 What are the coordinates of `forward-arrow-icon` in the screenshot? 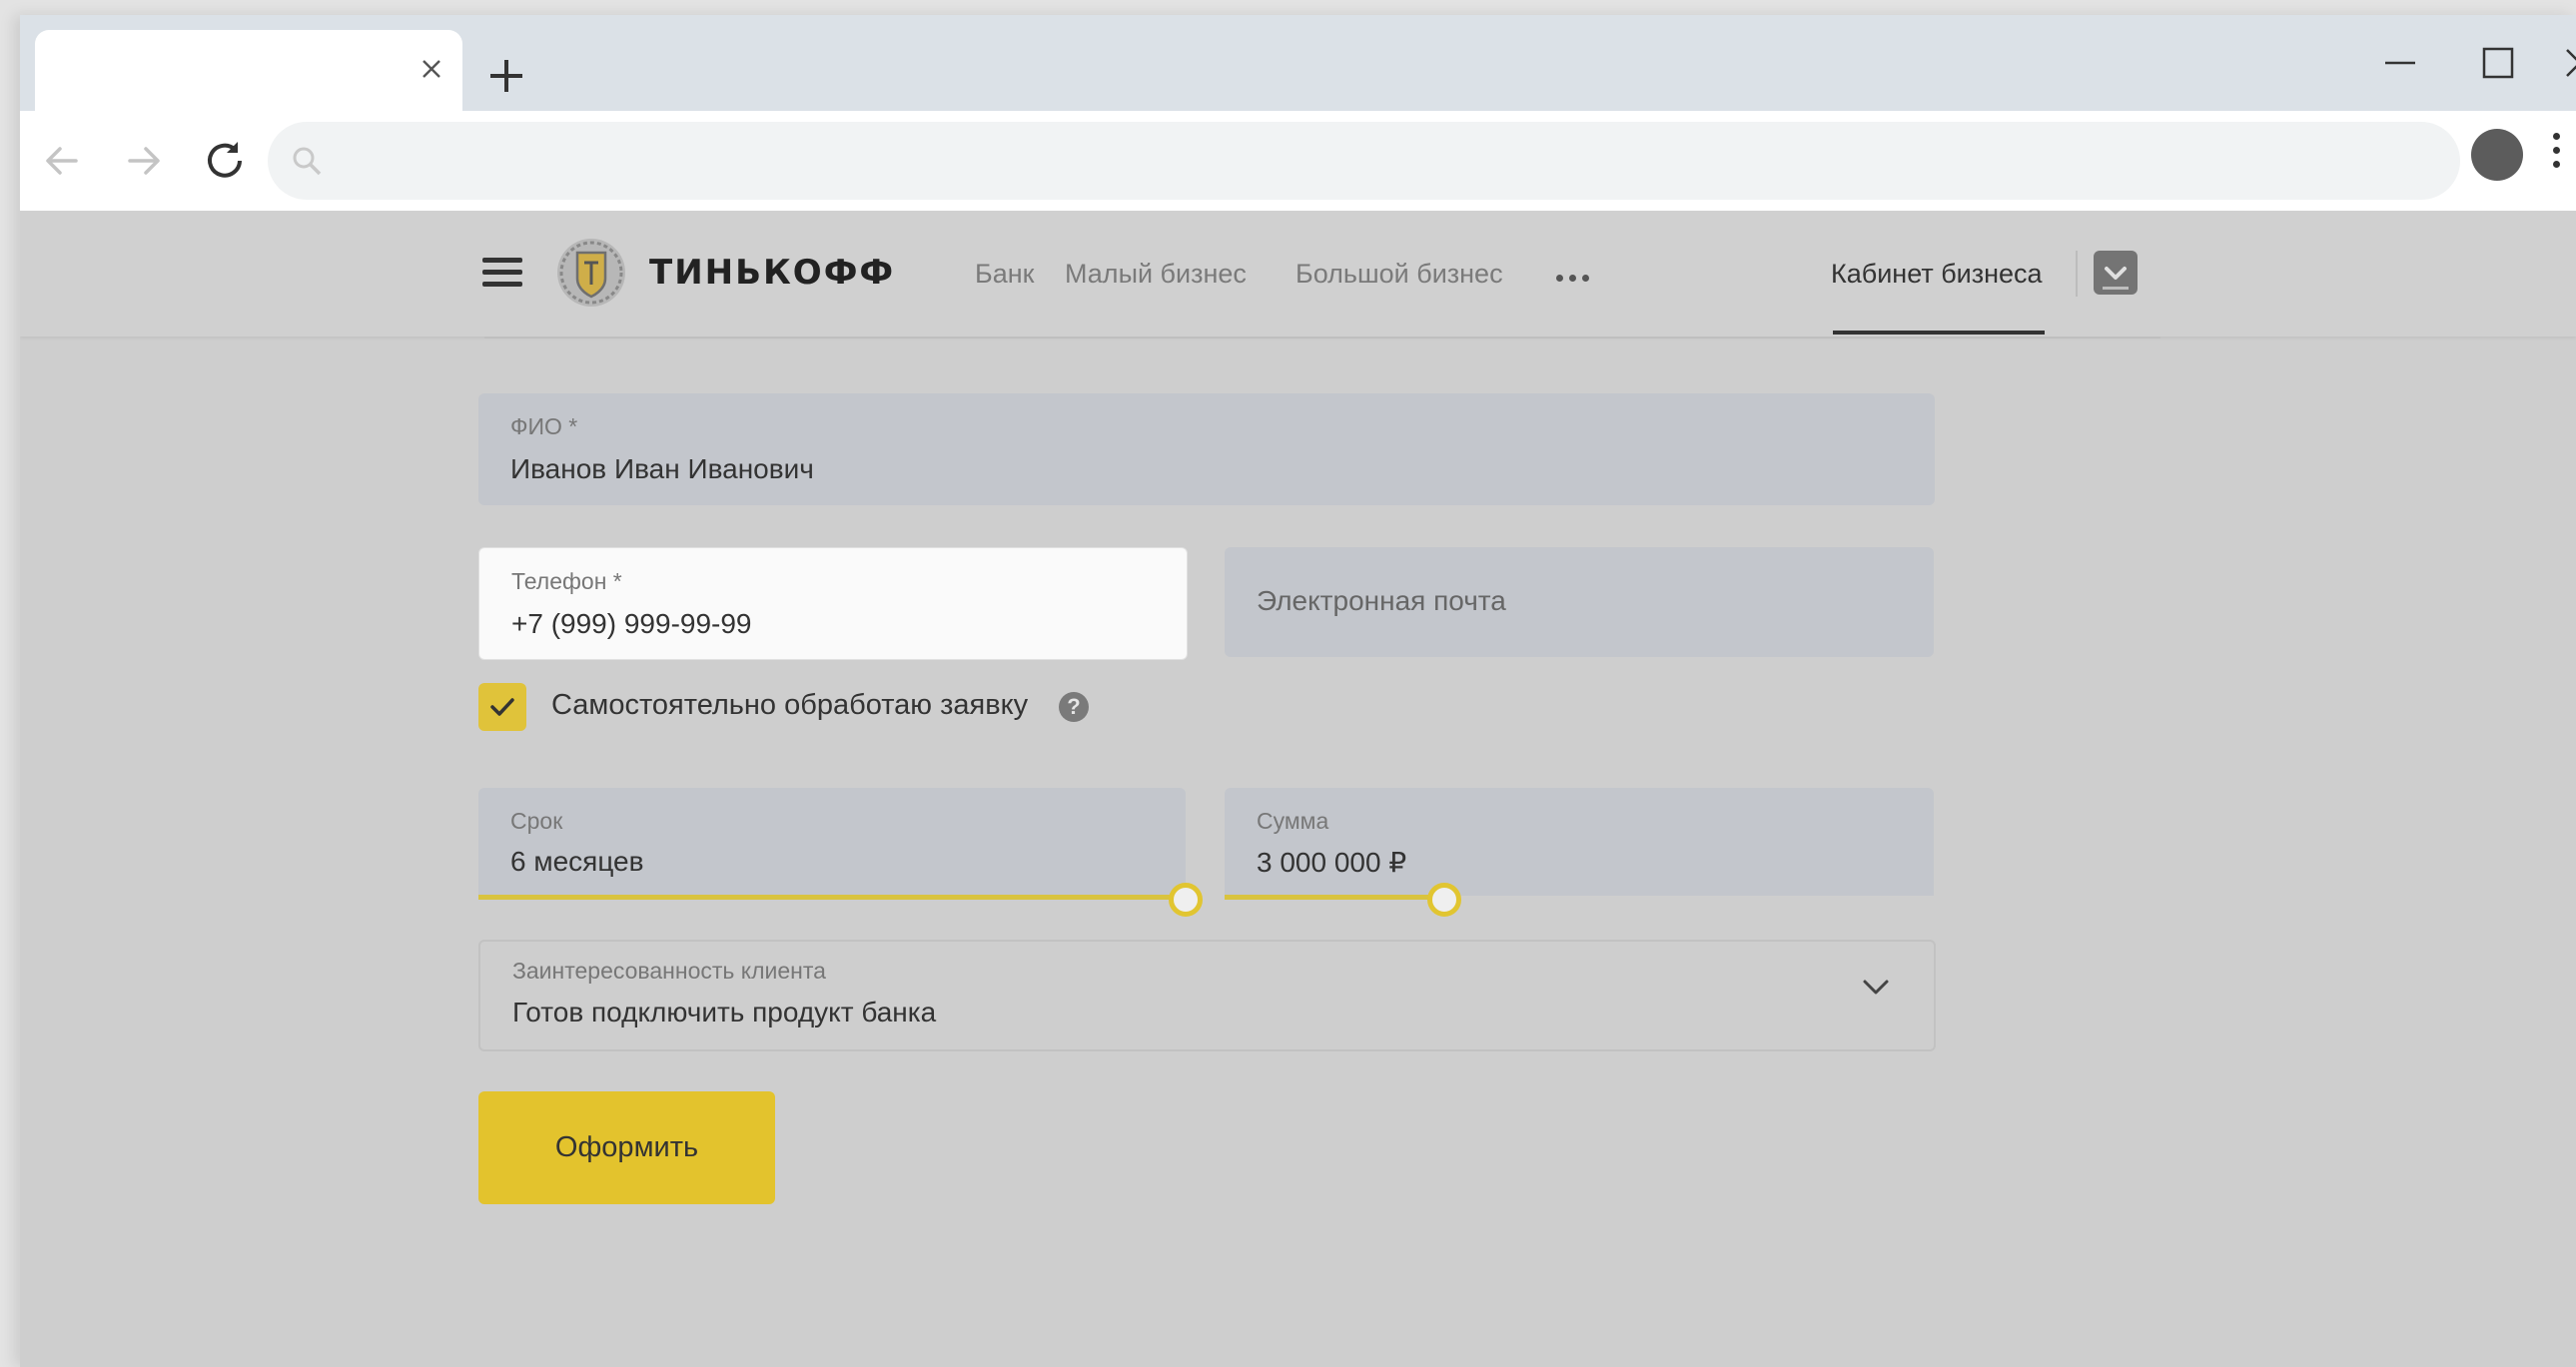 It's located at (144, 161).